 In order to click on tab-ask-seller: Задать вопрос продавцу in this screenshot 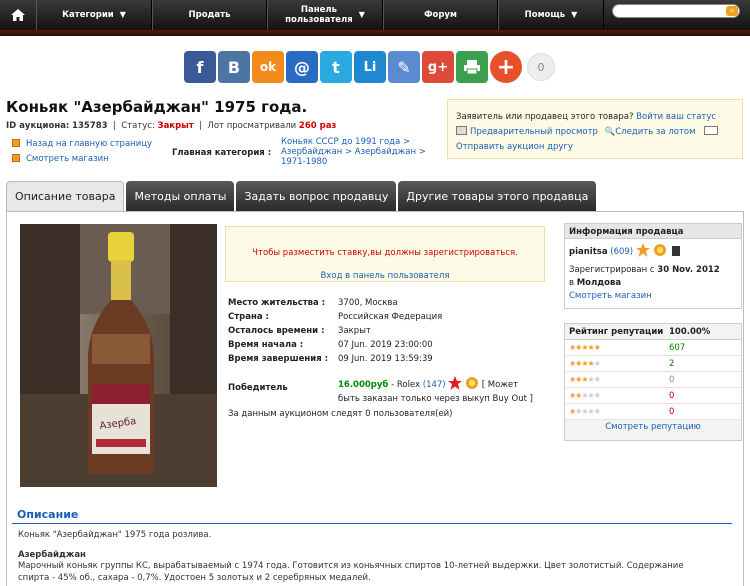, I will do `click(316, 196)`.